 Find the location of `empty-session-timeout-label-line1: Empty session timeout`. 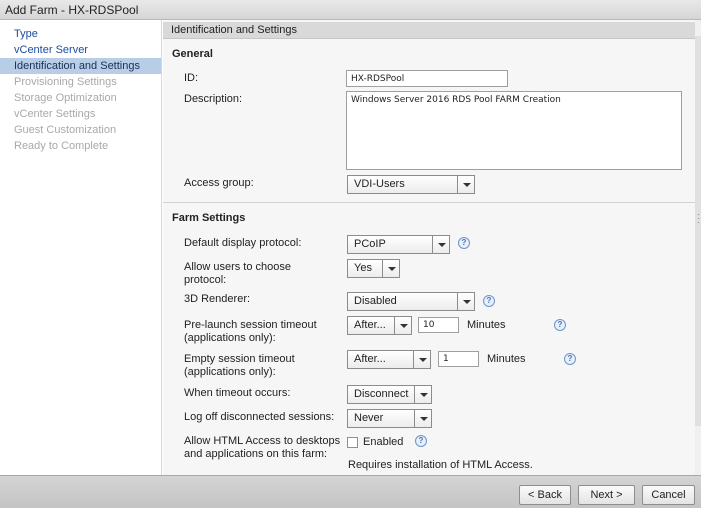

empty-session-timeout-label-line1: Empty session timeout is located at coordinates (239, 359).